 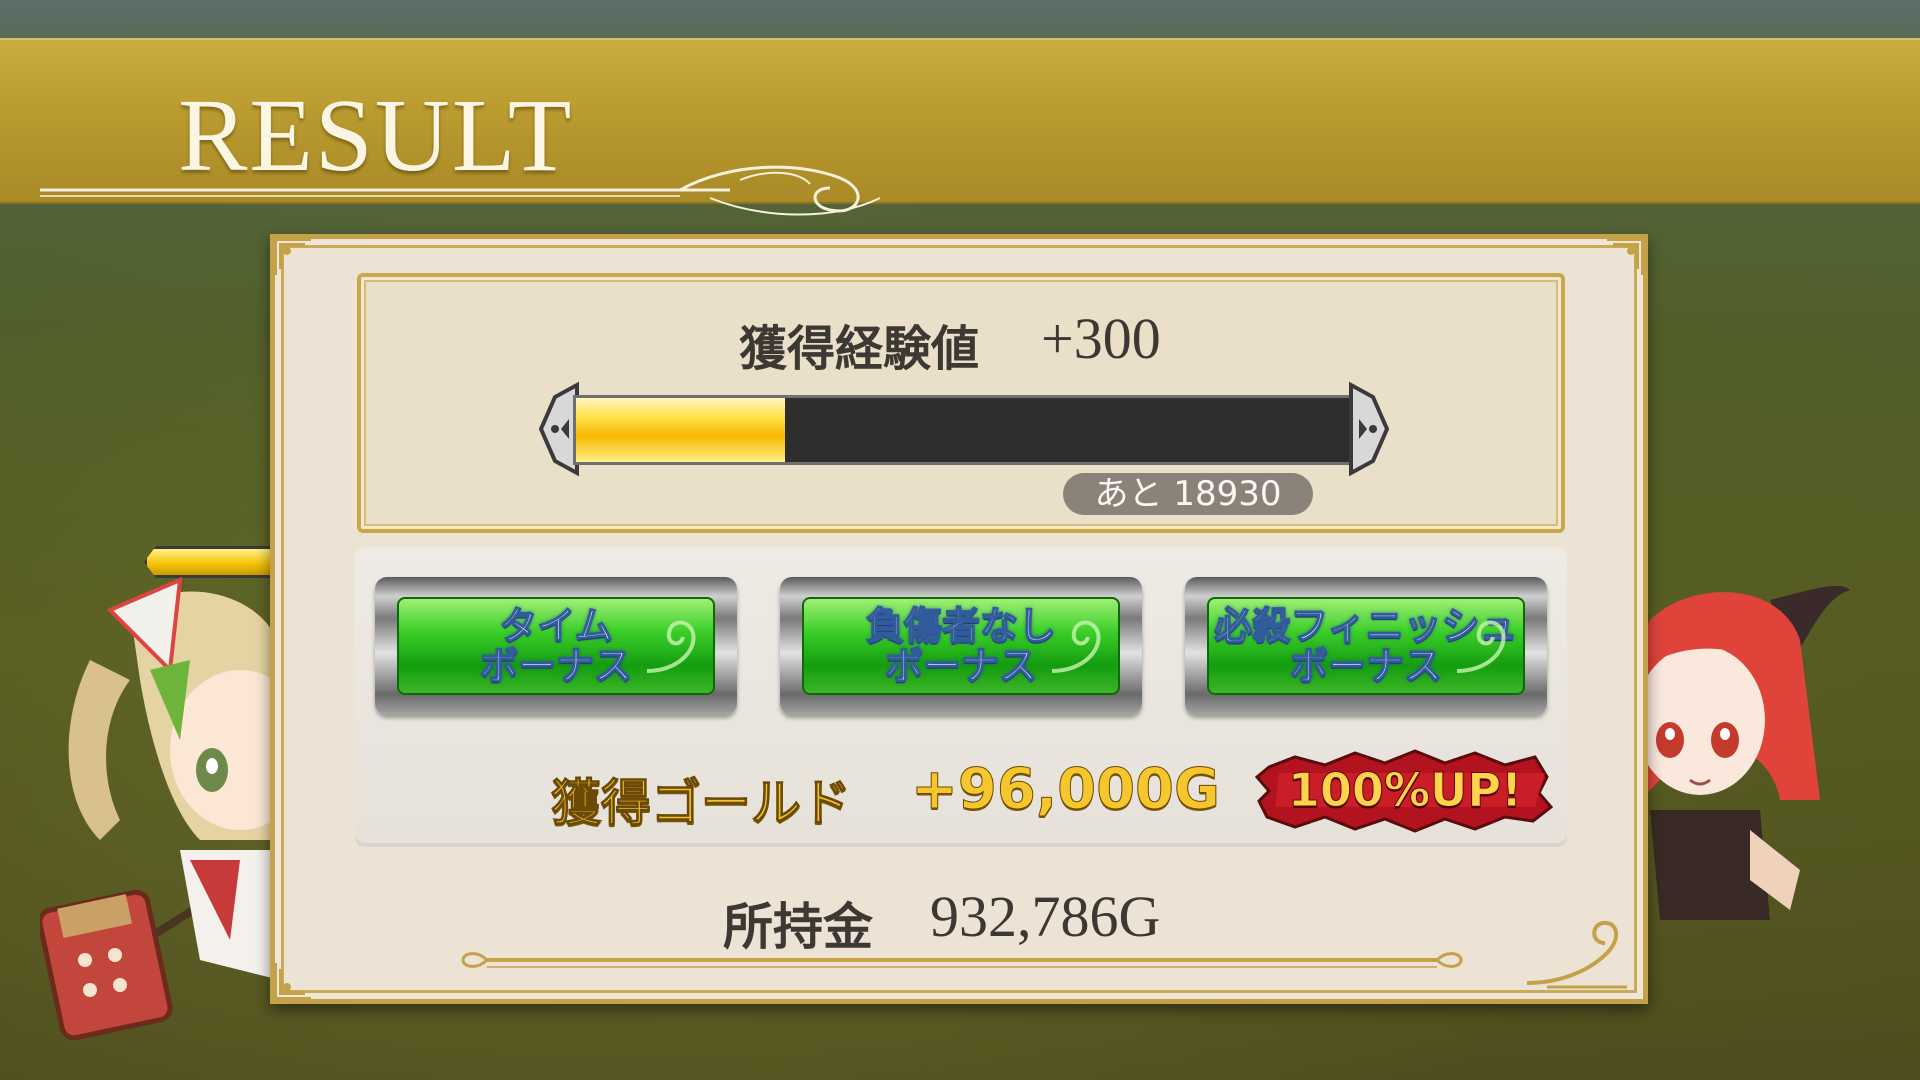 What do you see at coordinates (1369, 429) in the screenshot?
I see `bar-right-cap-icon` at bounding box center [1369, 429].